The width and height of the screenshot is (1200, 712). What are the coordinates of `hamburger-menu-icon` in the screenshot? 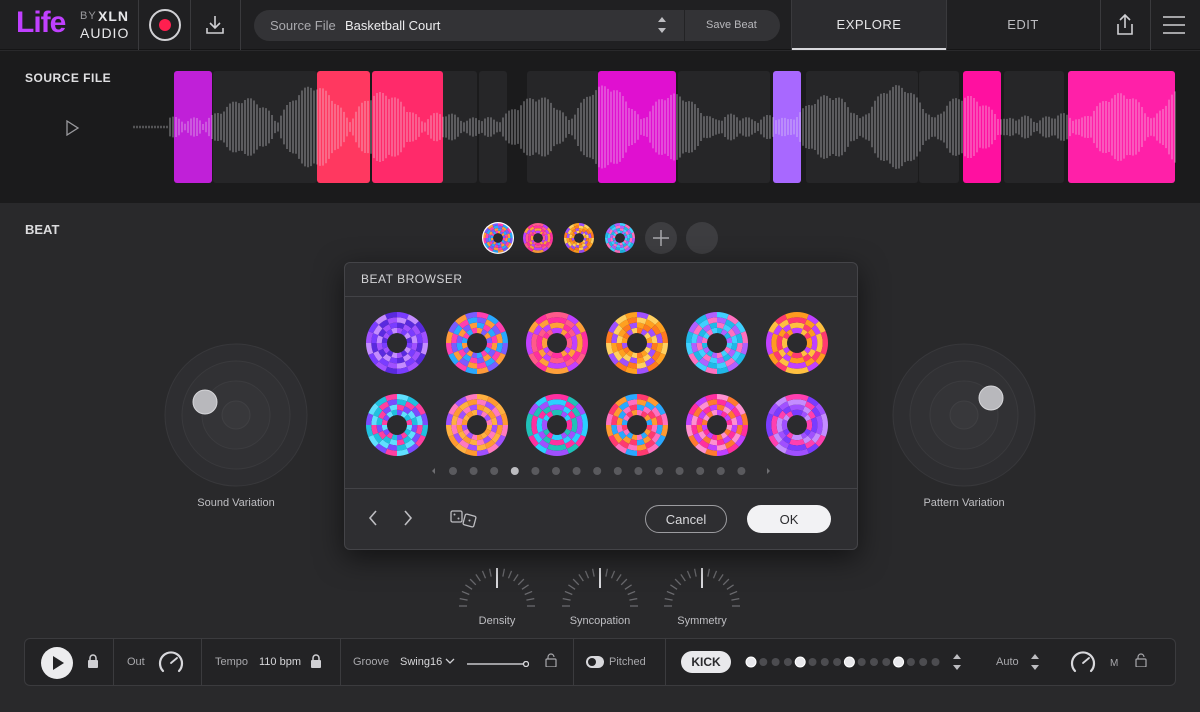 It's located at (1174, 25).